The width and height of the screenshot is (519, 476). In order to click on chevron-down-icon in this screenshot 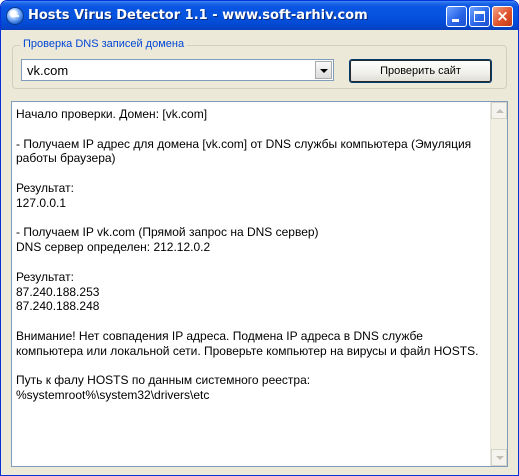, I will do `click(324, 71)`.